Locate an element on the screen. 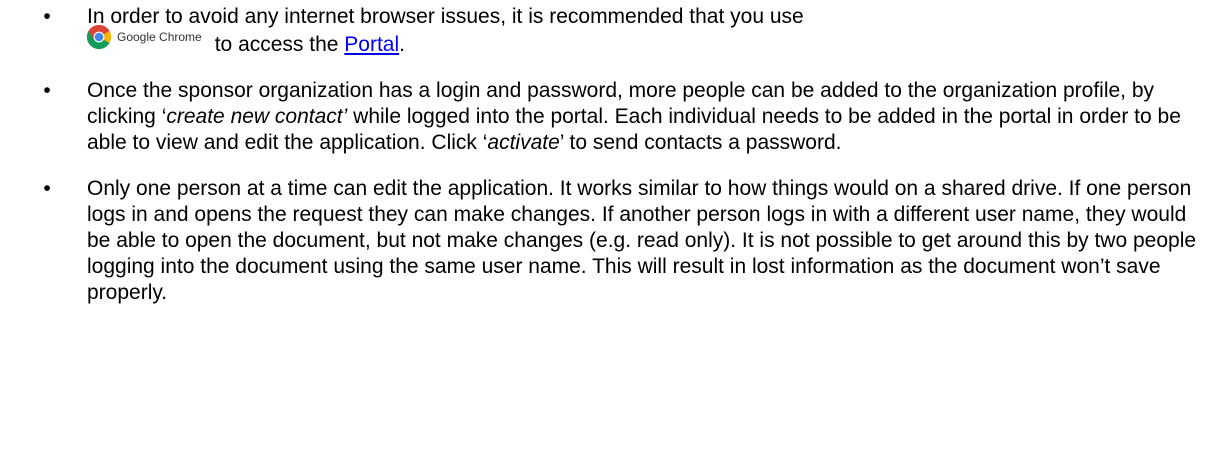  period-text: . is located at coordinates (402, 44).